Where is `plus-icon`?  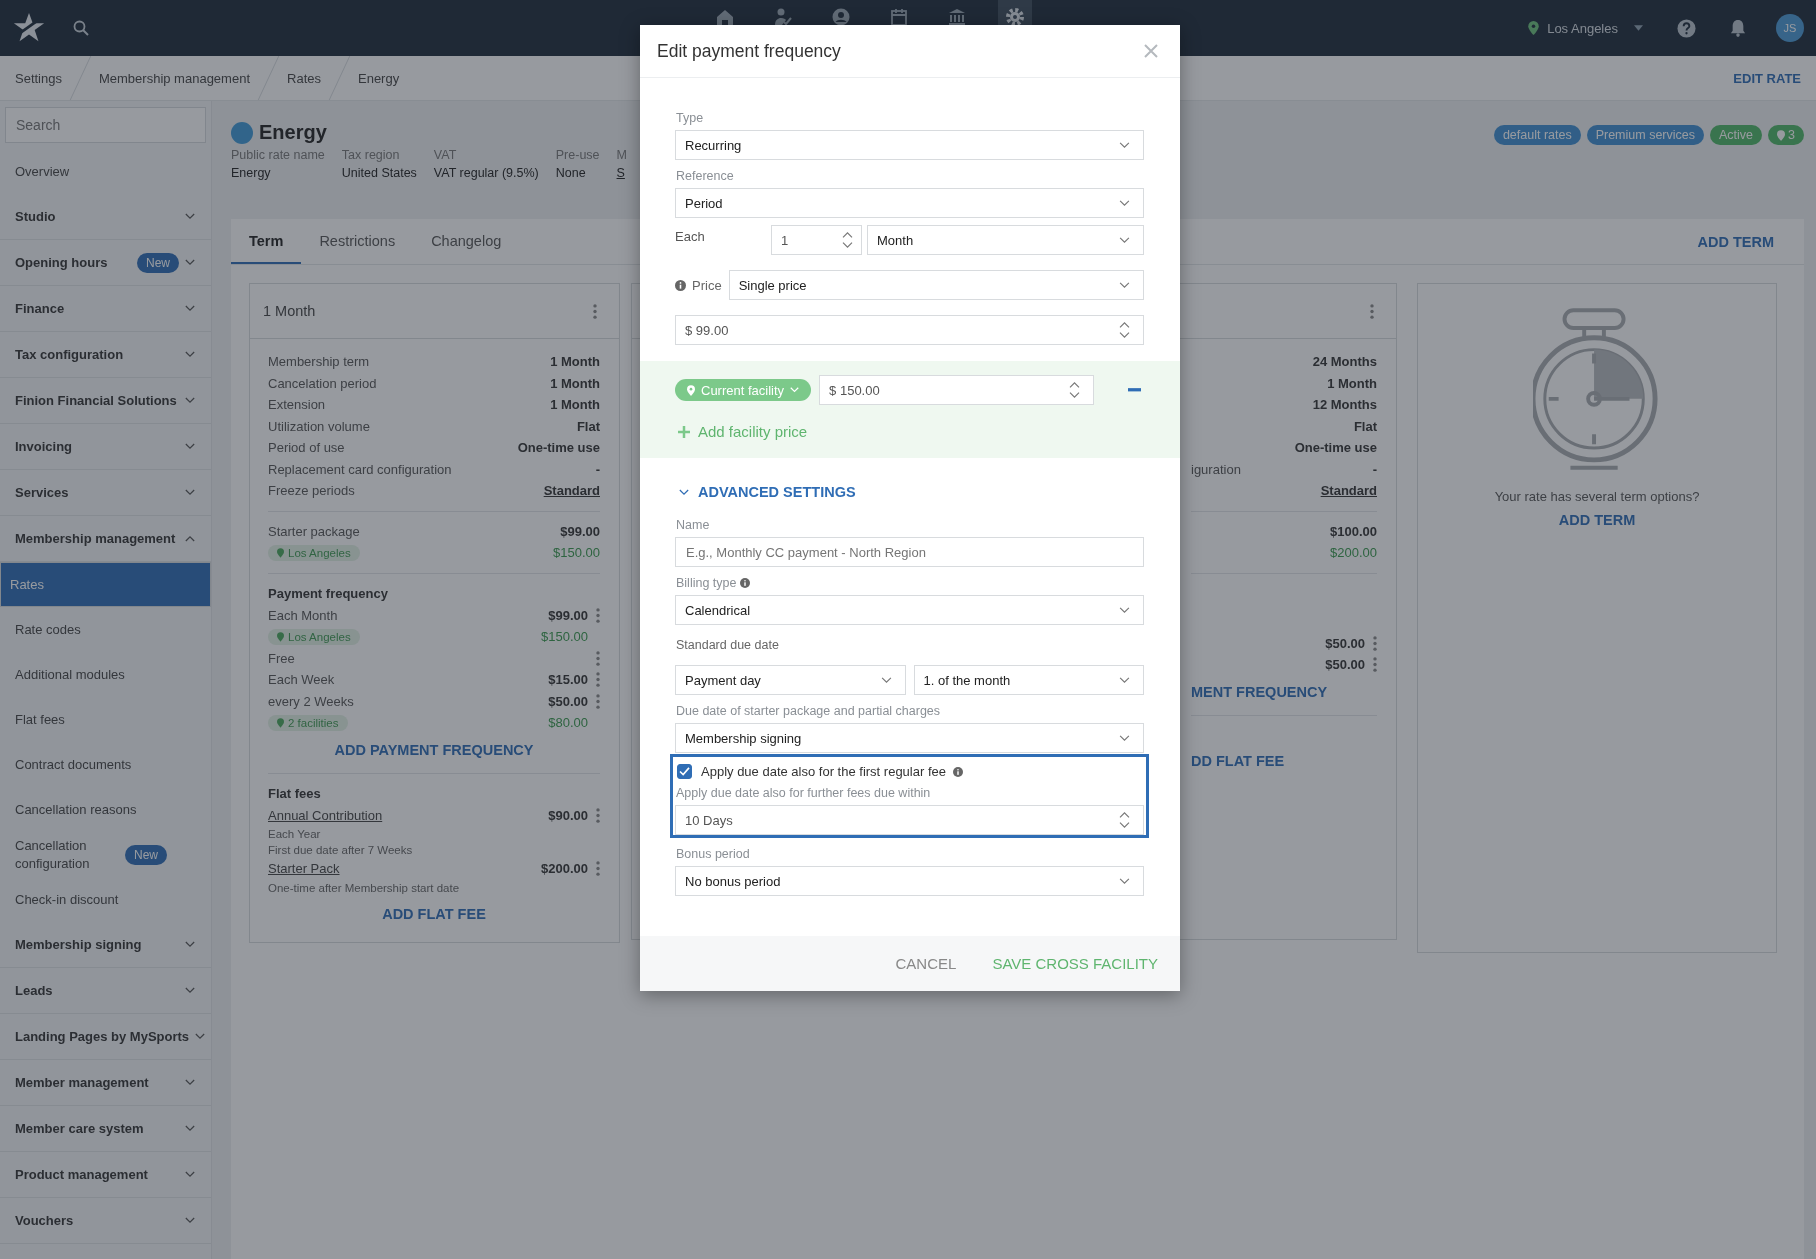
plus-icon is located at coordinates (684, 431).